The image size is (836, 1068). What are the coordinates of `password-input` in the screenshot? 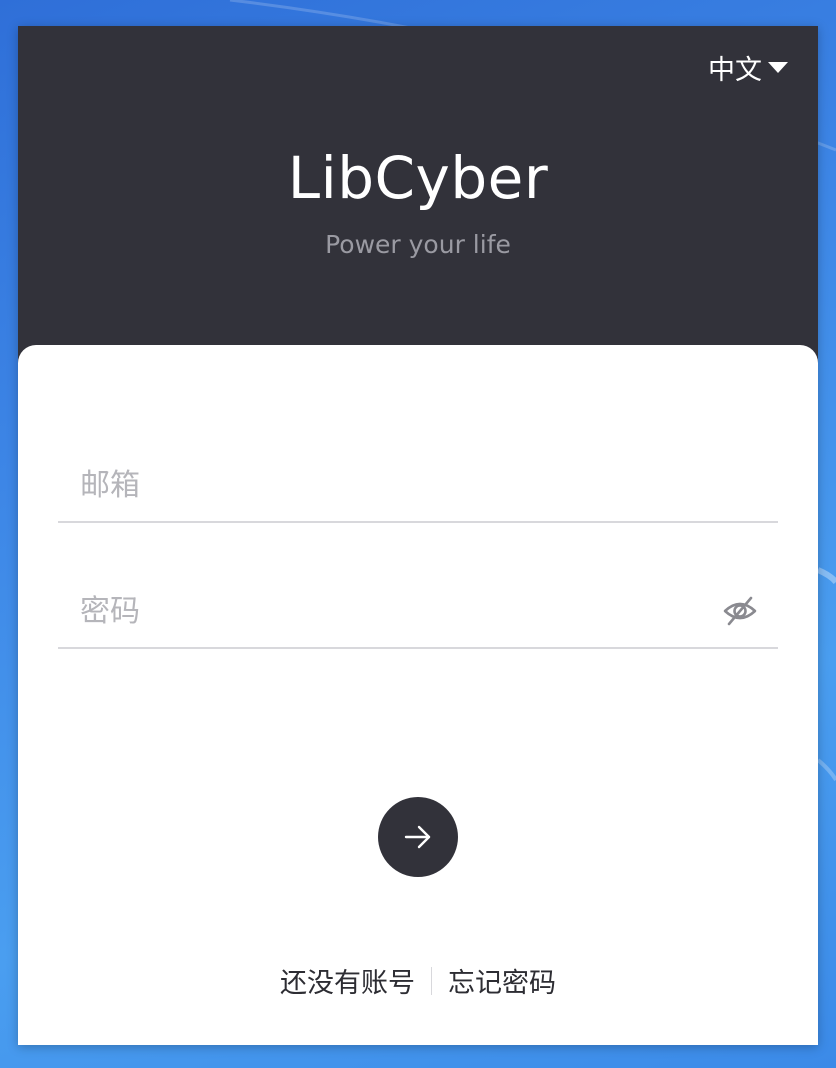 It's located at (379, 611).